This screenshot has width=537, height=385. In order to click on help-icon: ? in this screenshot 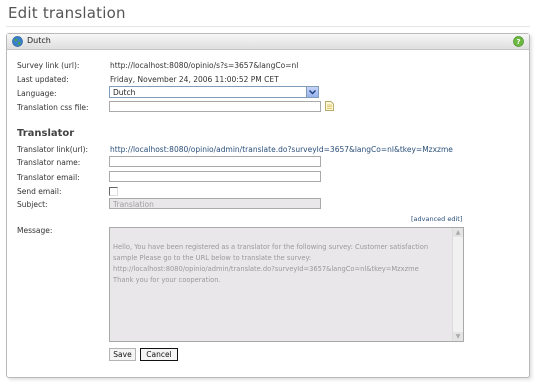, I will do `click(518, 41)`.